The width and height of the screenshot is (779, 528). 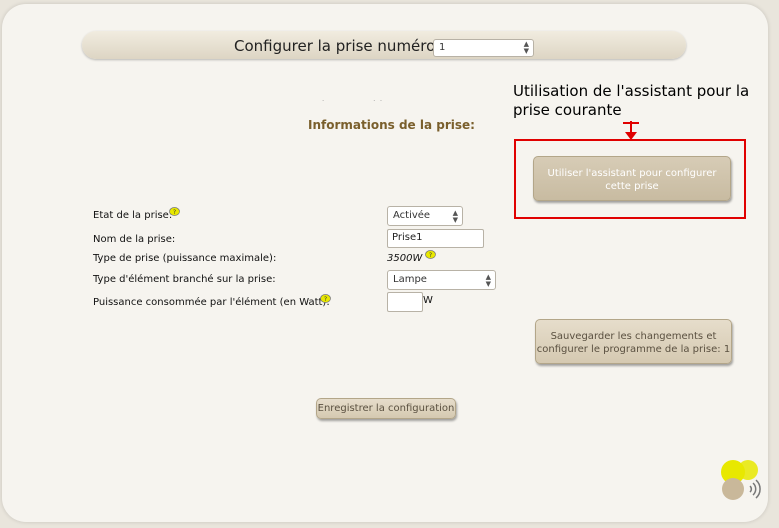 I want to click on type-label: Type de prise (puissance maximale):, so click(x=185, y=258).